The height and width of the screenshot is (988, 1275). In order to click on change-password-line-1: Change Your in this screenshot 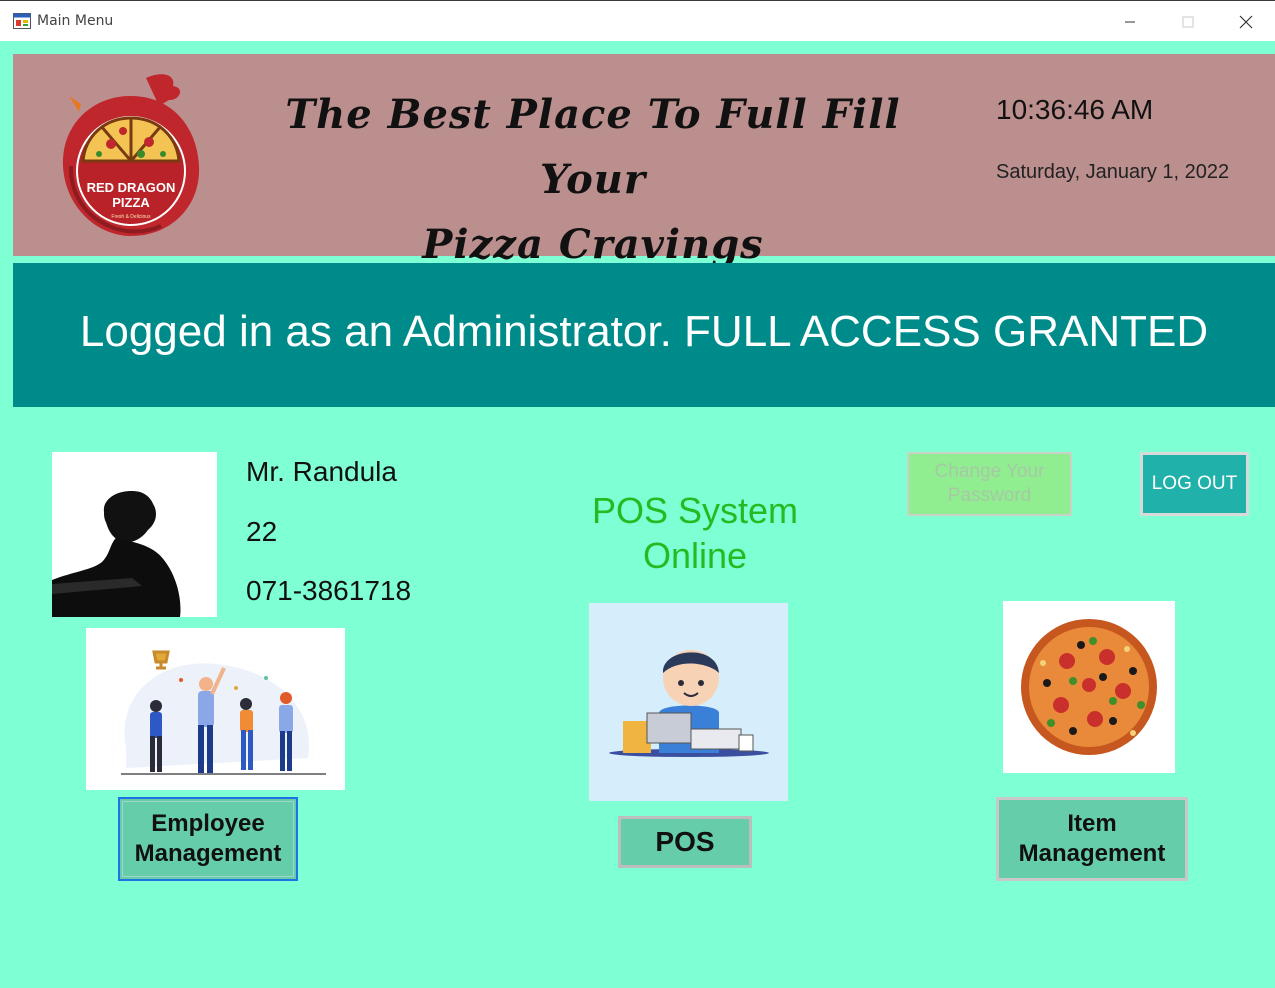, I will do `click(989, 471)`.